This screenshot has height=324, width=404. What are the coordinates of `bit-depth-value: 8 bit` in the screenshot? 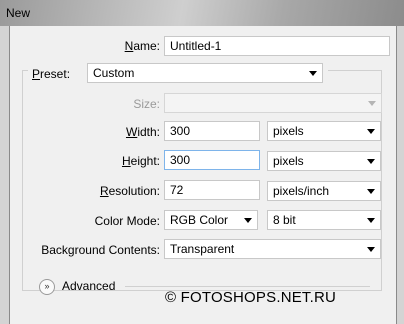 It's located at (284, 220).